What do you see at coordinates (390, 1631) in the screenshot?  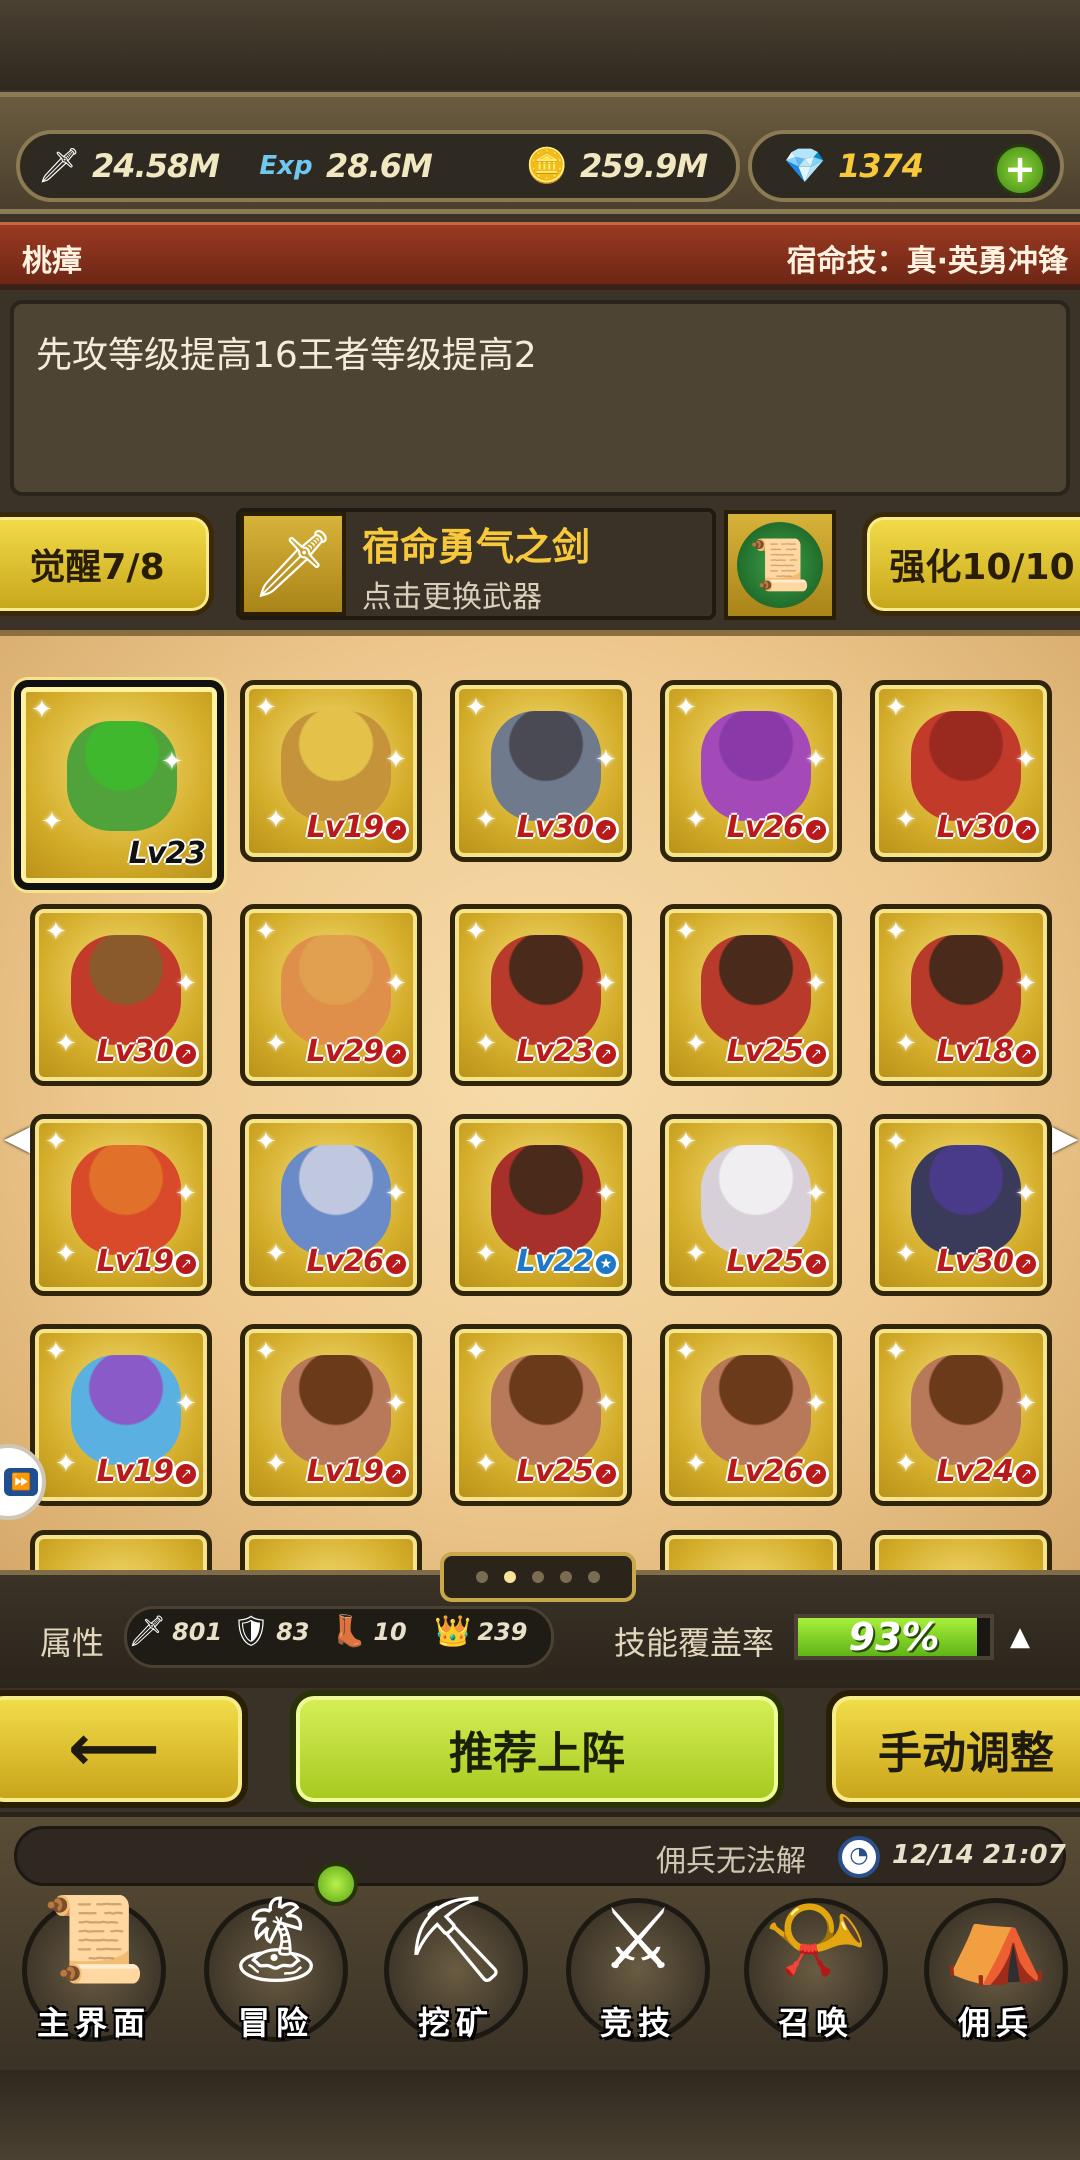 I see `speed-stat-value: 10` at bounding box center [390, 1631].